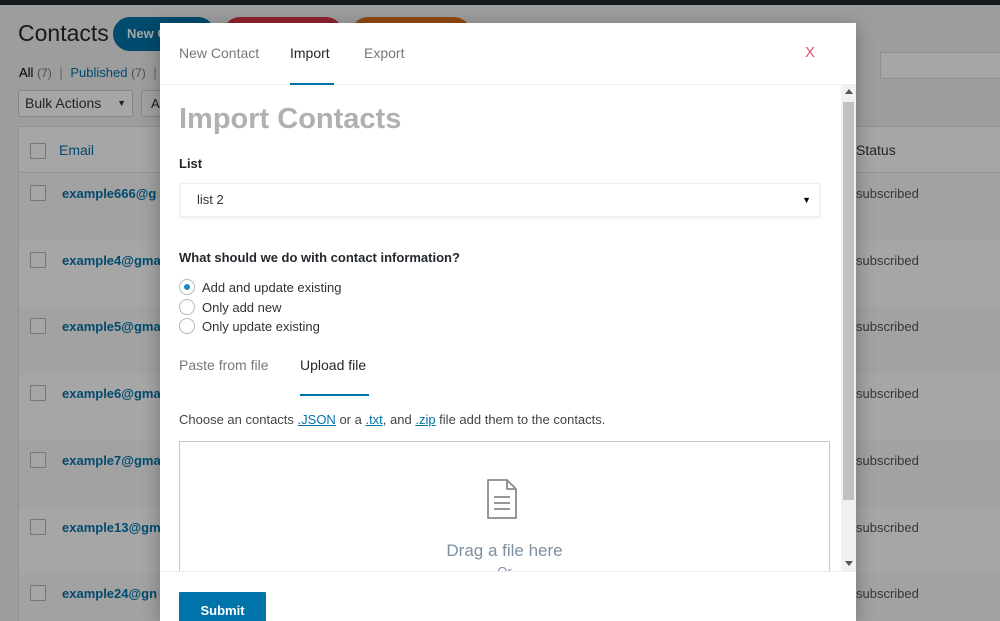  What do you see at coordinates (187, 326) in the screenshot?
I see `radio-only-update-existing` at bounding box center [187, 326].